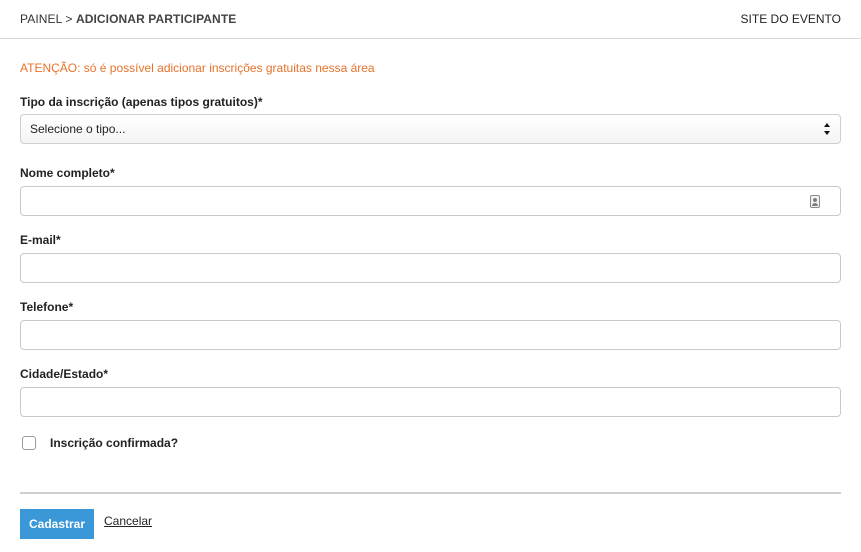 This screenshot has width=861, height=552. Describe the element at coordinates (64, 374) in the screenshot. I see `city-label: Cidade/Estado*` at that location.